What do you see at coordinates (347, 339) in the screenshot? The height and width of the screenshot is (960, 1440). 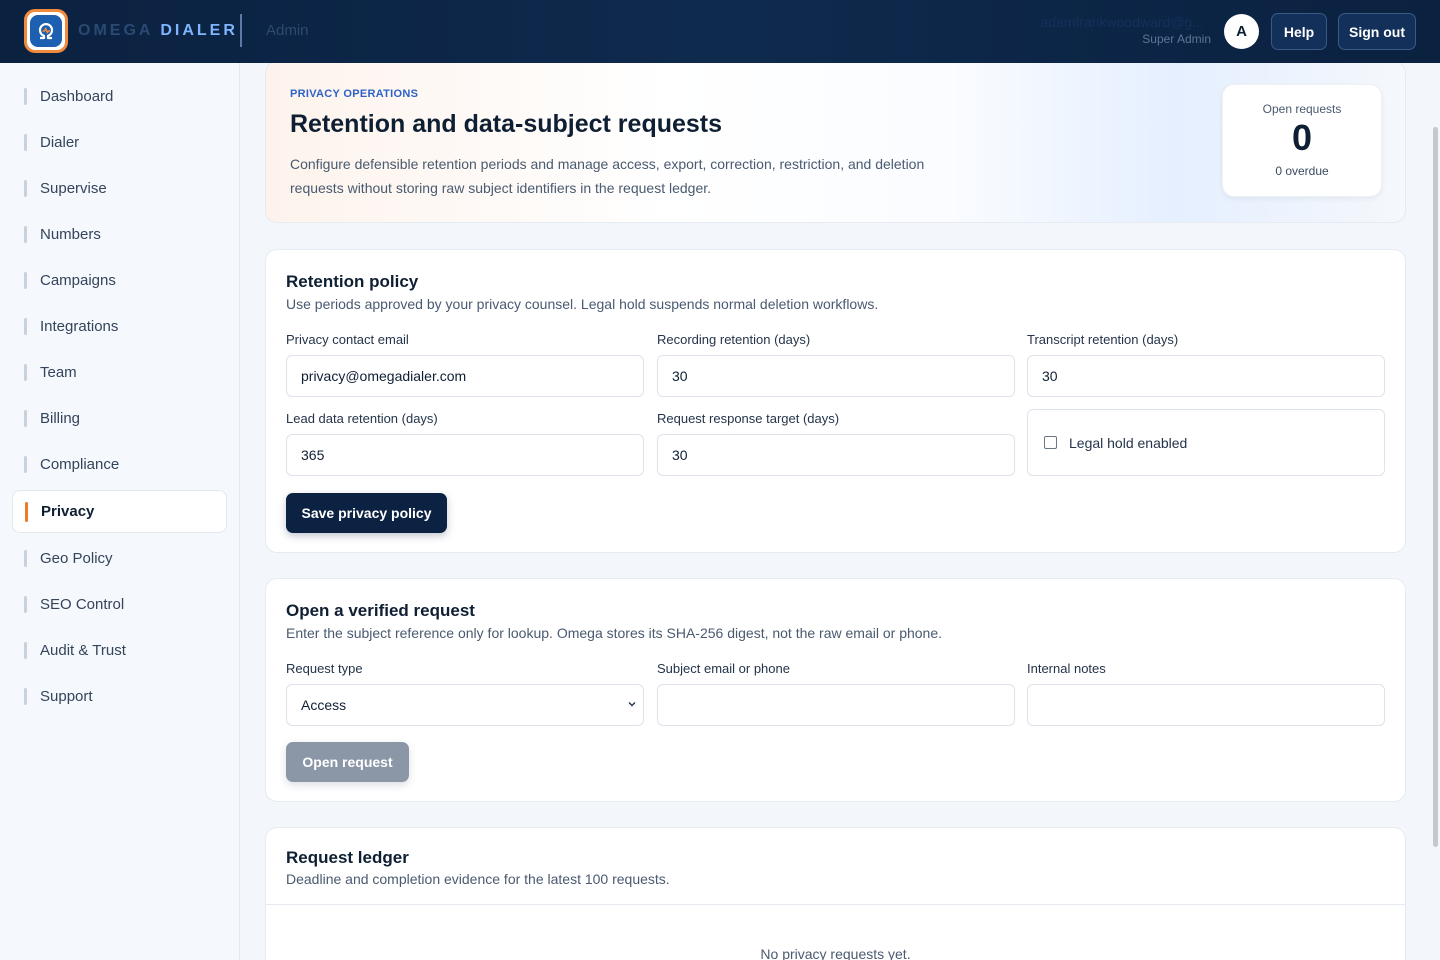 I see `privacy-contact-label: Privacy contact email` at bounding box center [347, 339].